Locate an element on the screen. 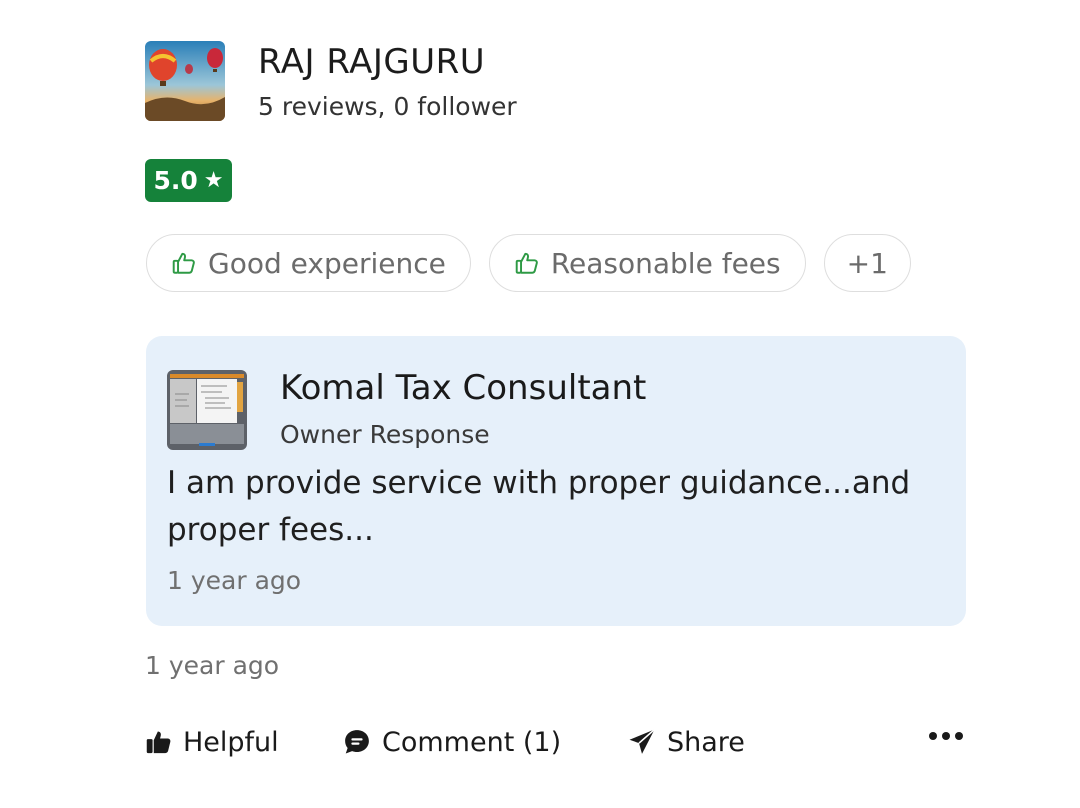 The height and width of the screenshot is (808, 1080). tag-more-label: +1 is located at coordinates (867, 263).